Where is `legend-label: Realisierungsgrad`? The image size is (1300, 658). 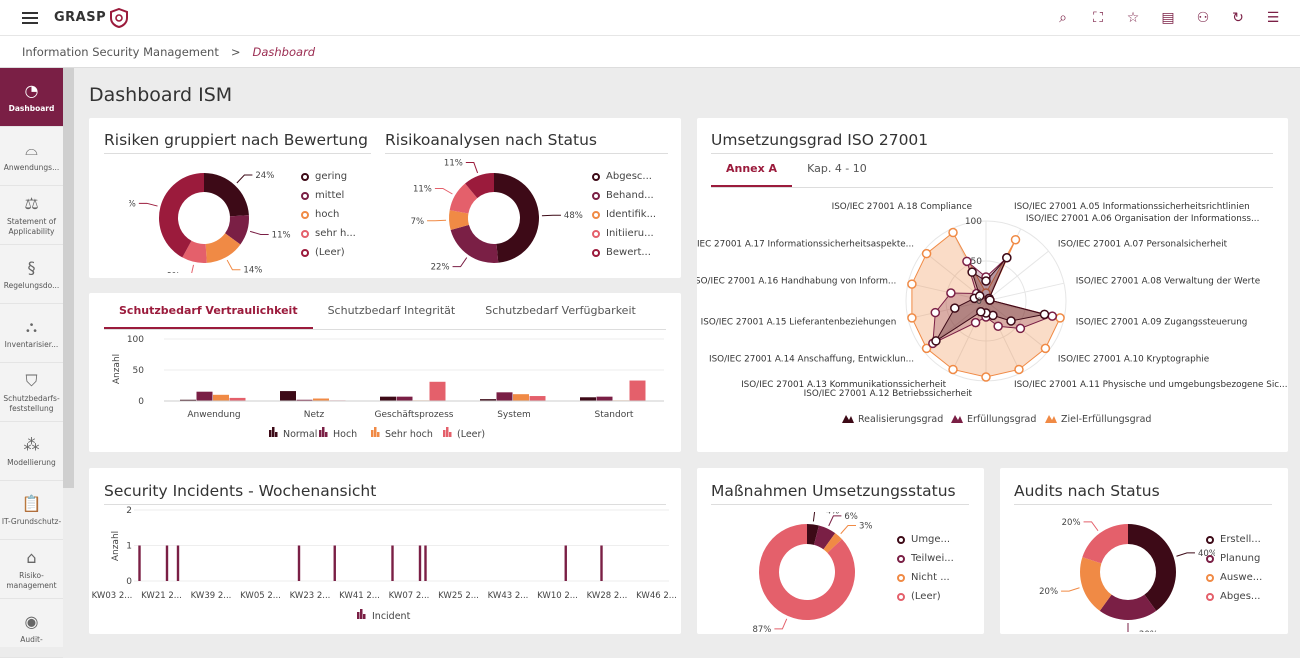 legend-label: Realisierungsgrad is located at coordinates (900, 419).